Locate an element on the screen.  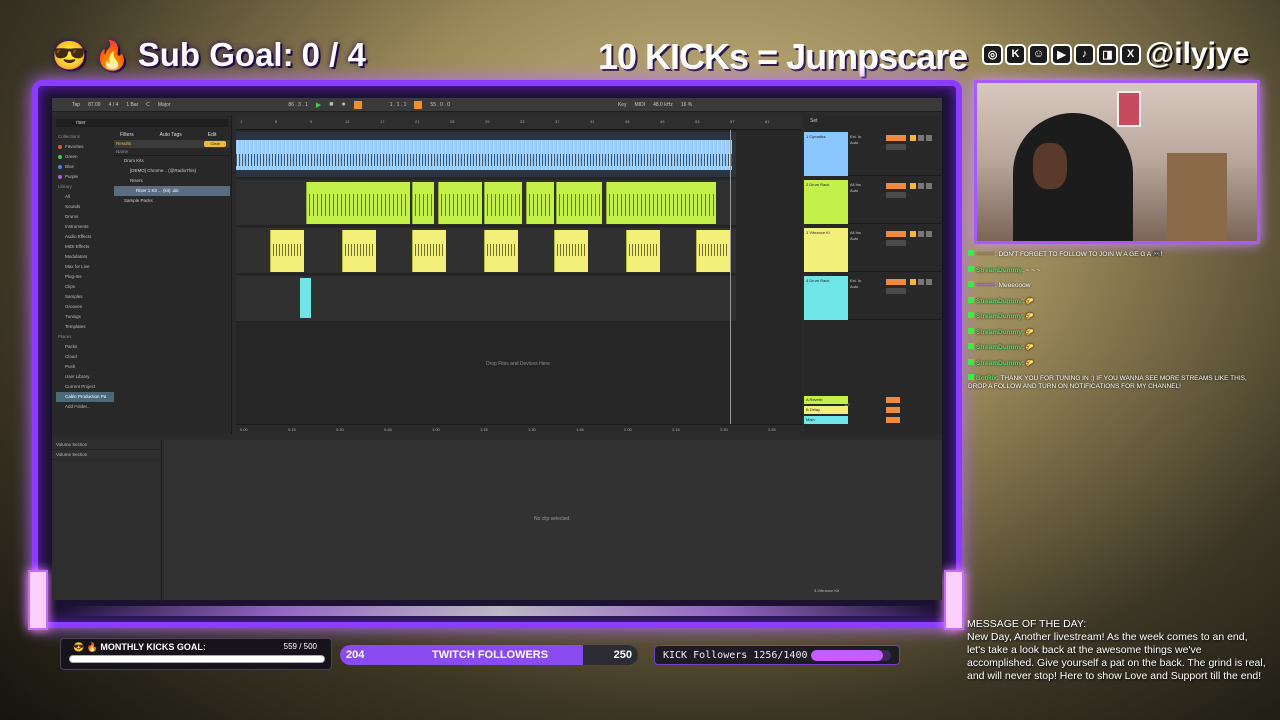
result-item: Risers is located at coordinates (172, 181).